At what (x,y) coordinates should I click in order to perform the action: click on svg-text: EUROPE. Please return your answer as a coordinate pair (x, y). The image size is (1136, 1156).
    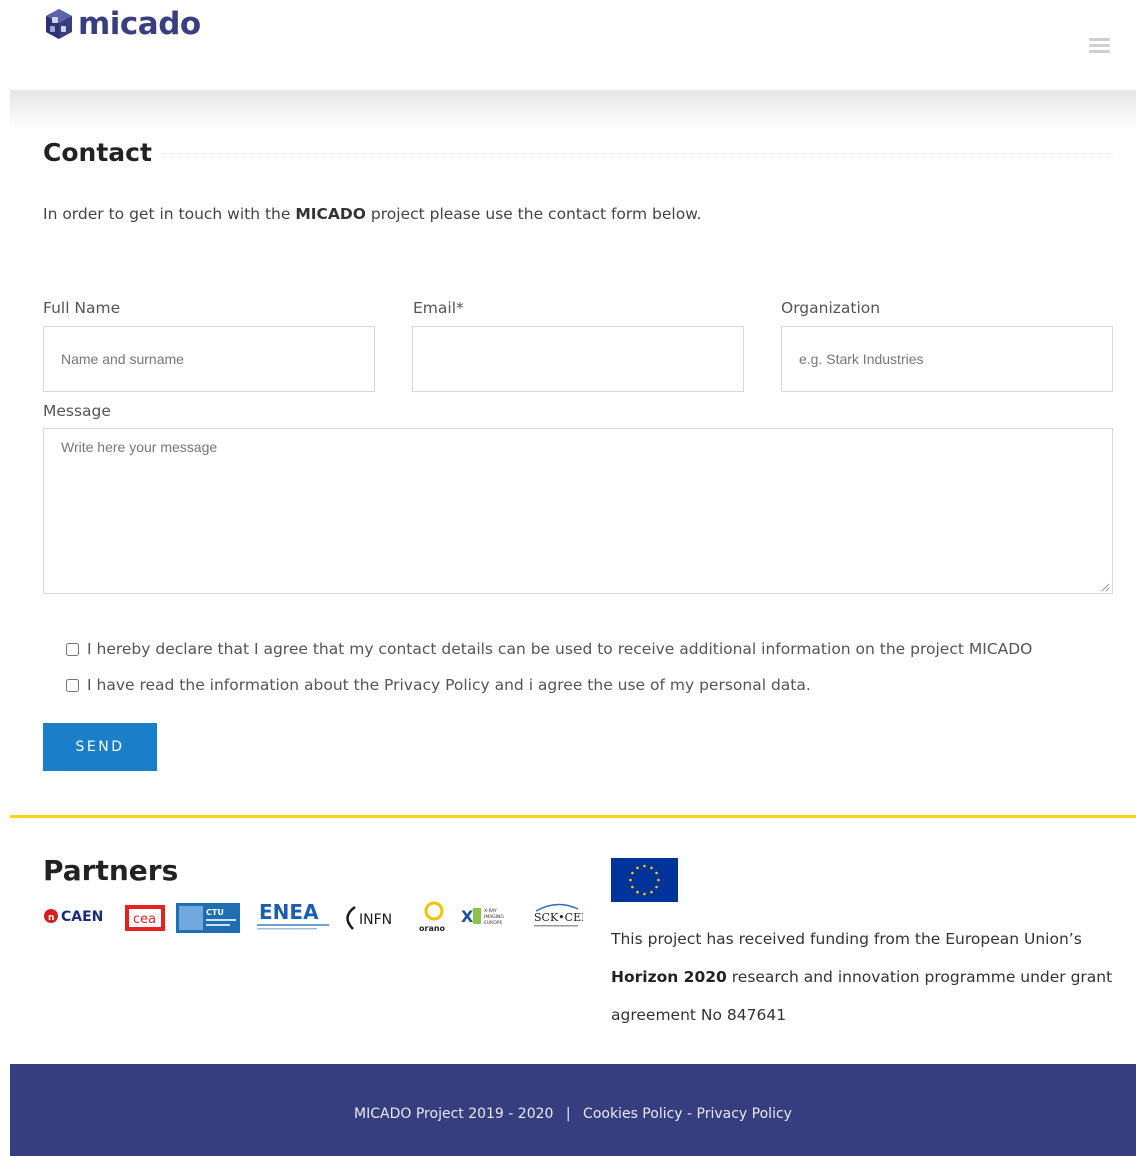
    Looking at the image, I should click on (493, 923).